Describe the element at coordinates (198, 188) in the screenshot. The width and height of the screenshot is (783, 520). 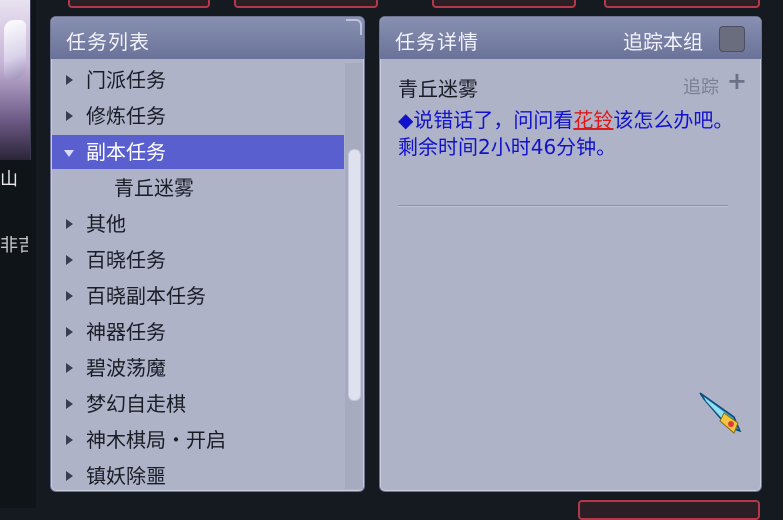
I see `quest-item-qingqiu: 青丘迷雾` at that location.